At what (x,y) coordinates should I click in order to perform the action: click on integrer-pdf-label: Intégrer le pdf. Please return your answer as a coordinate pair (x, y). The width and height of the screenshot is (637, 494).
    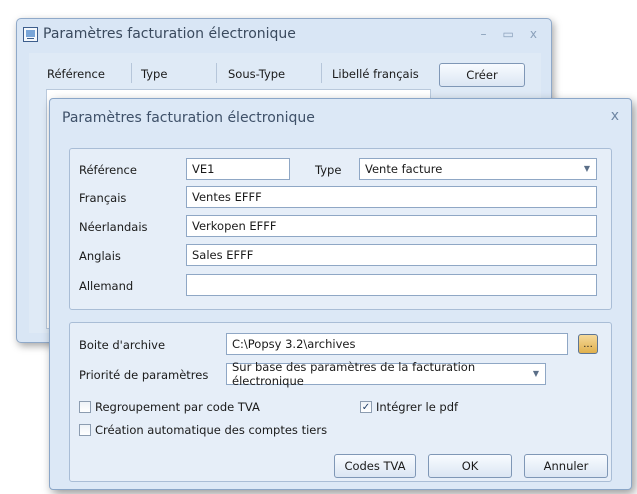
    Looking at the image, I should click on (417, 407).